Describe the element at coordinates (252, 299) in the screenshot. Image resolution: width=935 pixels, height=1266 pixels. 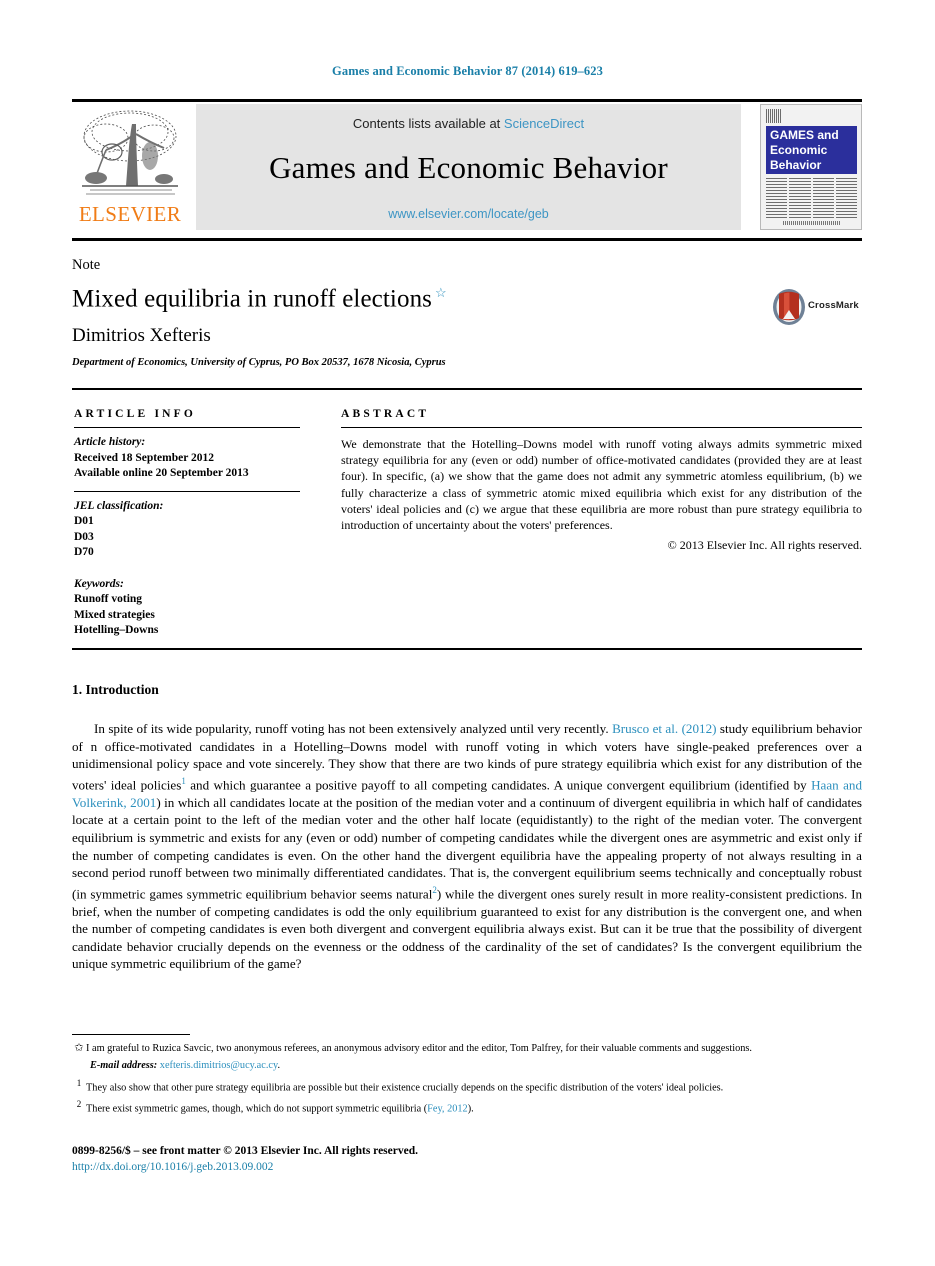
I see `paper-title-text: Mixed equilibria in runoff elections` at that location.